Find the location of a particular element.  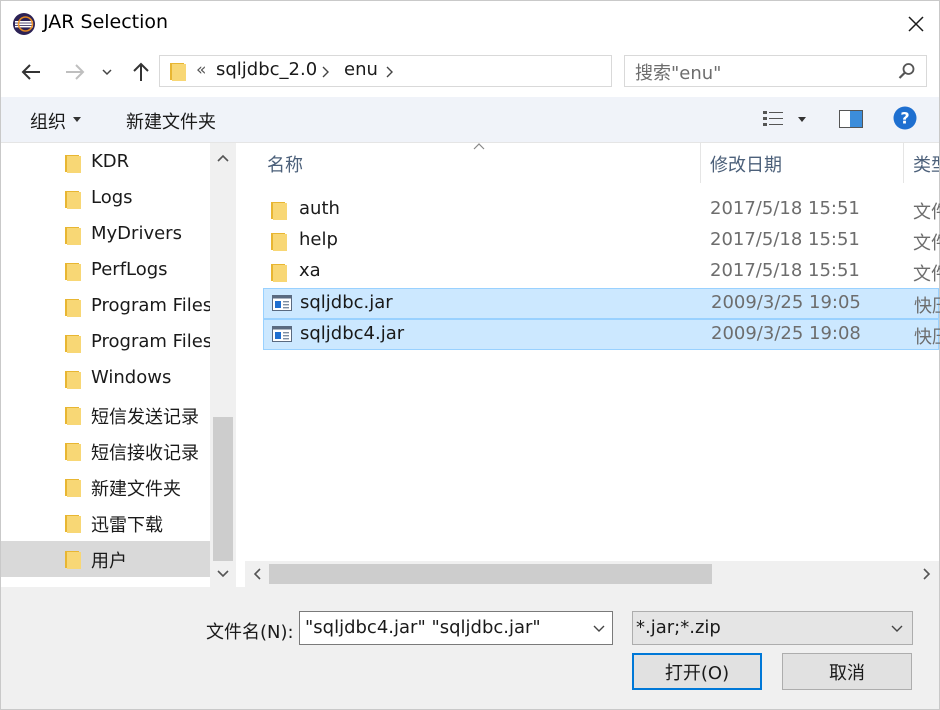

filename-dropdown-button is located at coordinates (599, 628).